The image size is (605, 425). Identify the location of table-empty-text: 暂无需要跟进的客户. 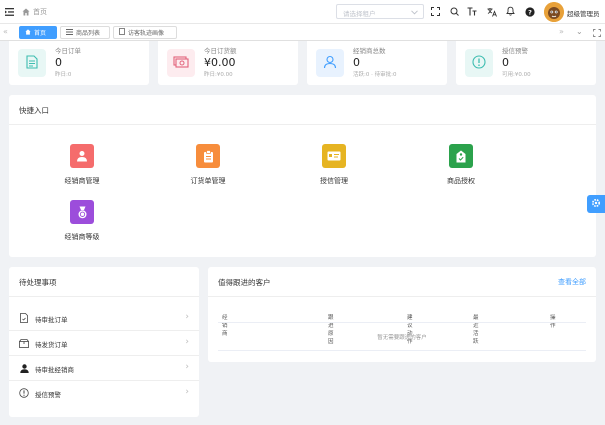
(402, 338).